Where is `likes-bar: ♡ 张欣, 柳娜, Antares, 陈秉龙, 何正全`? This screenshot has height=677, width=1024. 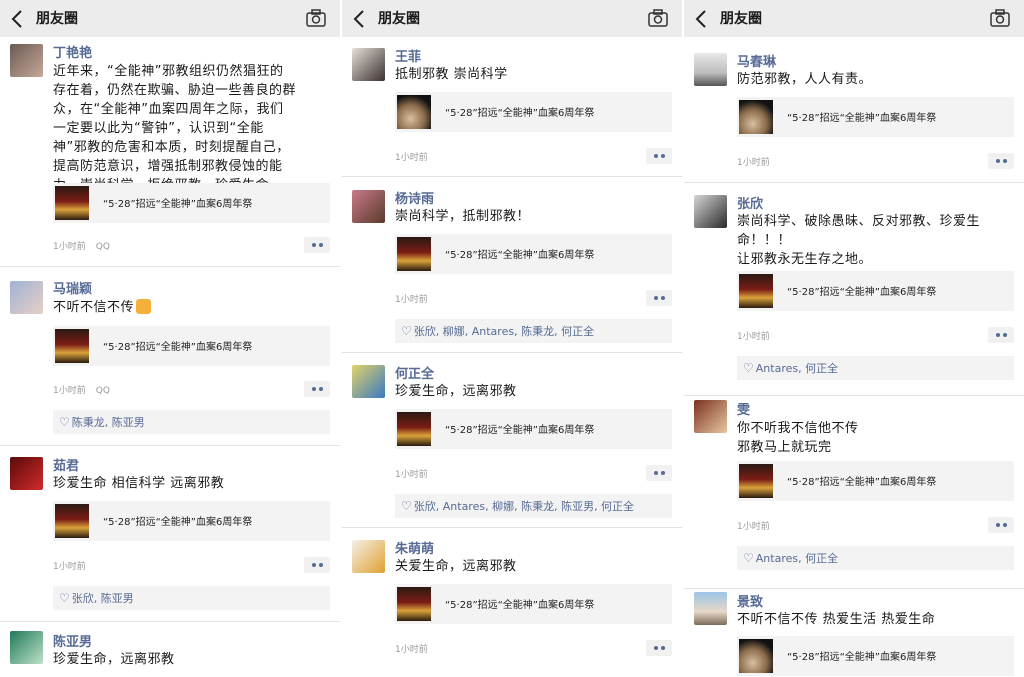 likes-bar: ♡ 张欣, 柳娜, Antares, 陈秉龙, 何正全 is located at coordinates (533, 331).